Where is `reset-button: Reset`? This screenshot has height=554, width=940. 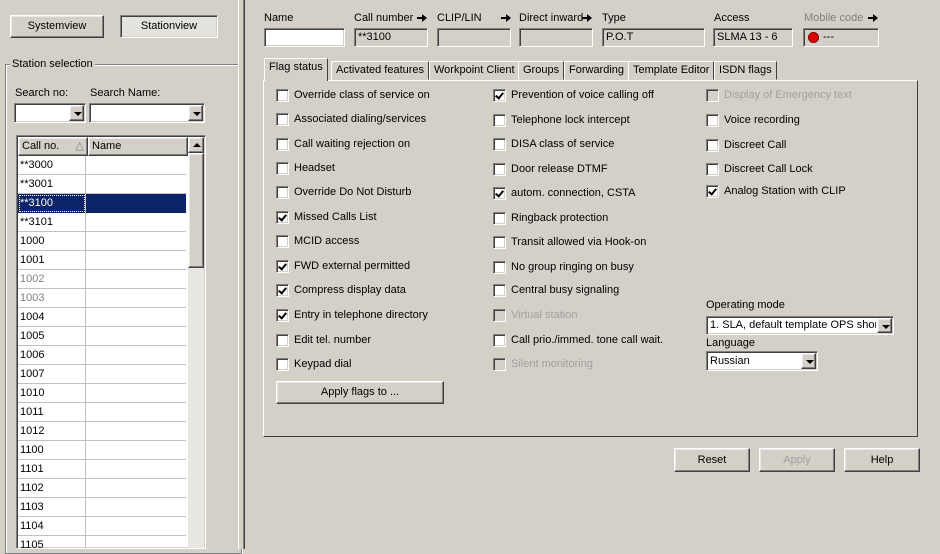
reset-button: Reset is located at coordinates (712, 460).